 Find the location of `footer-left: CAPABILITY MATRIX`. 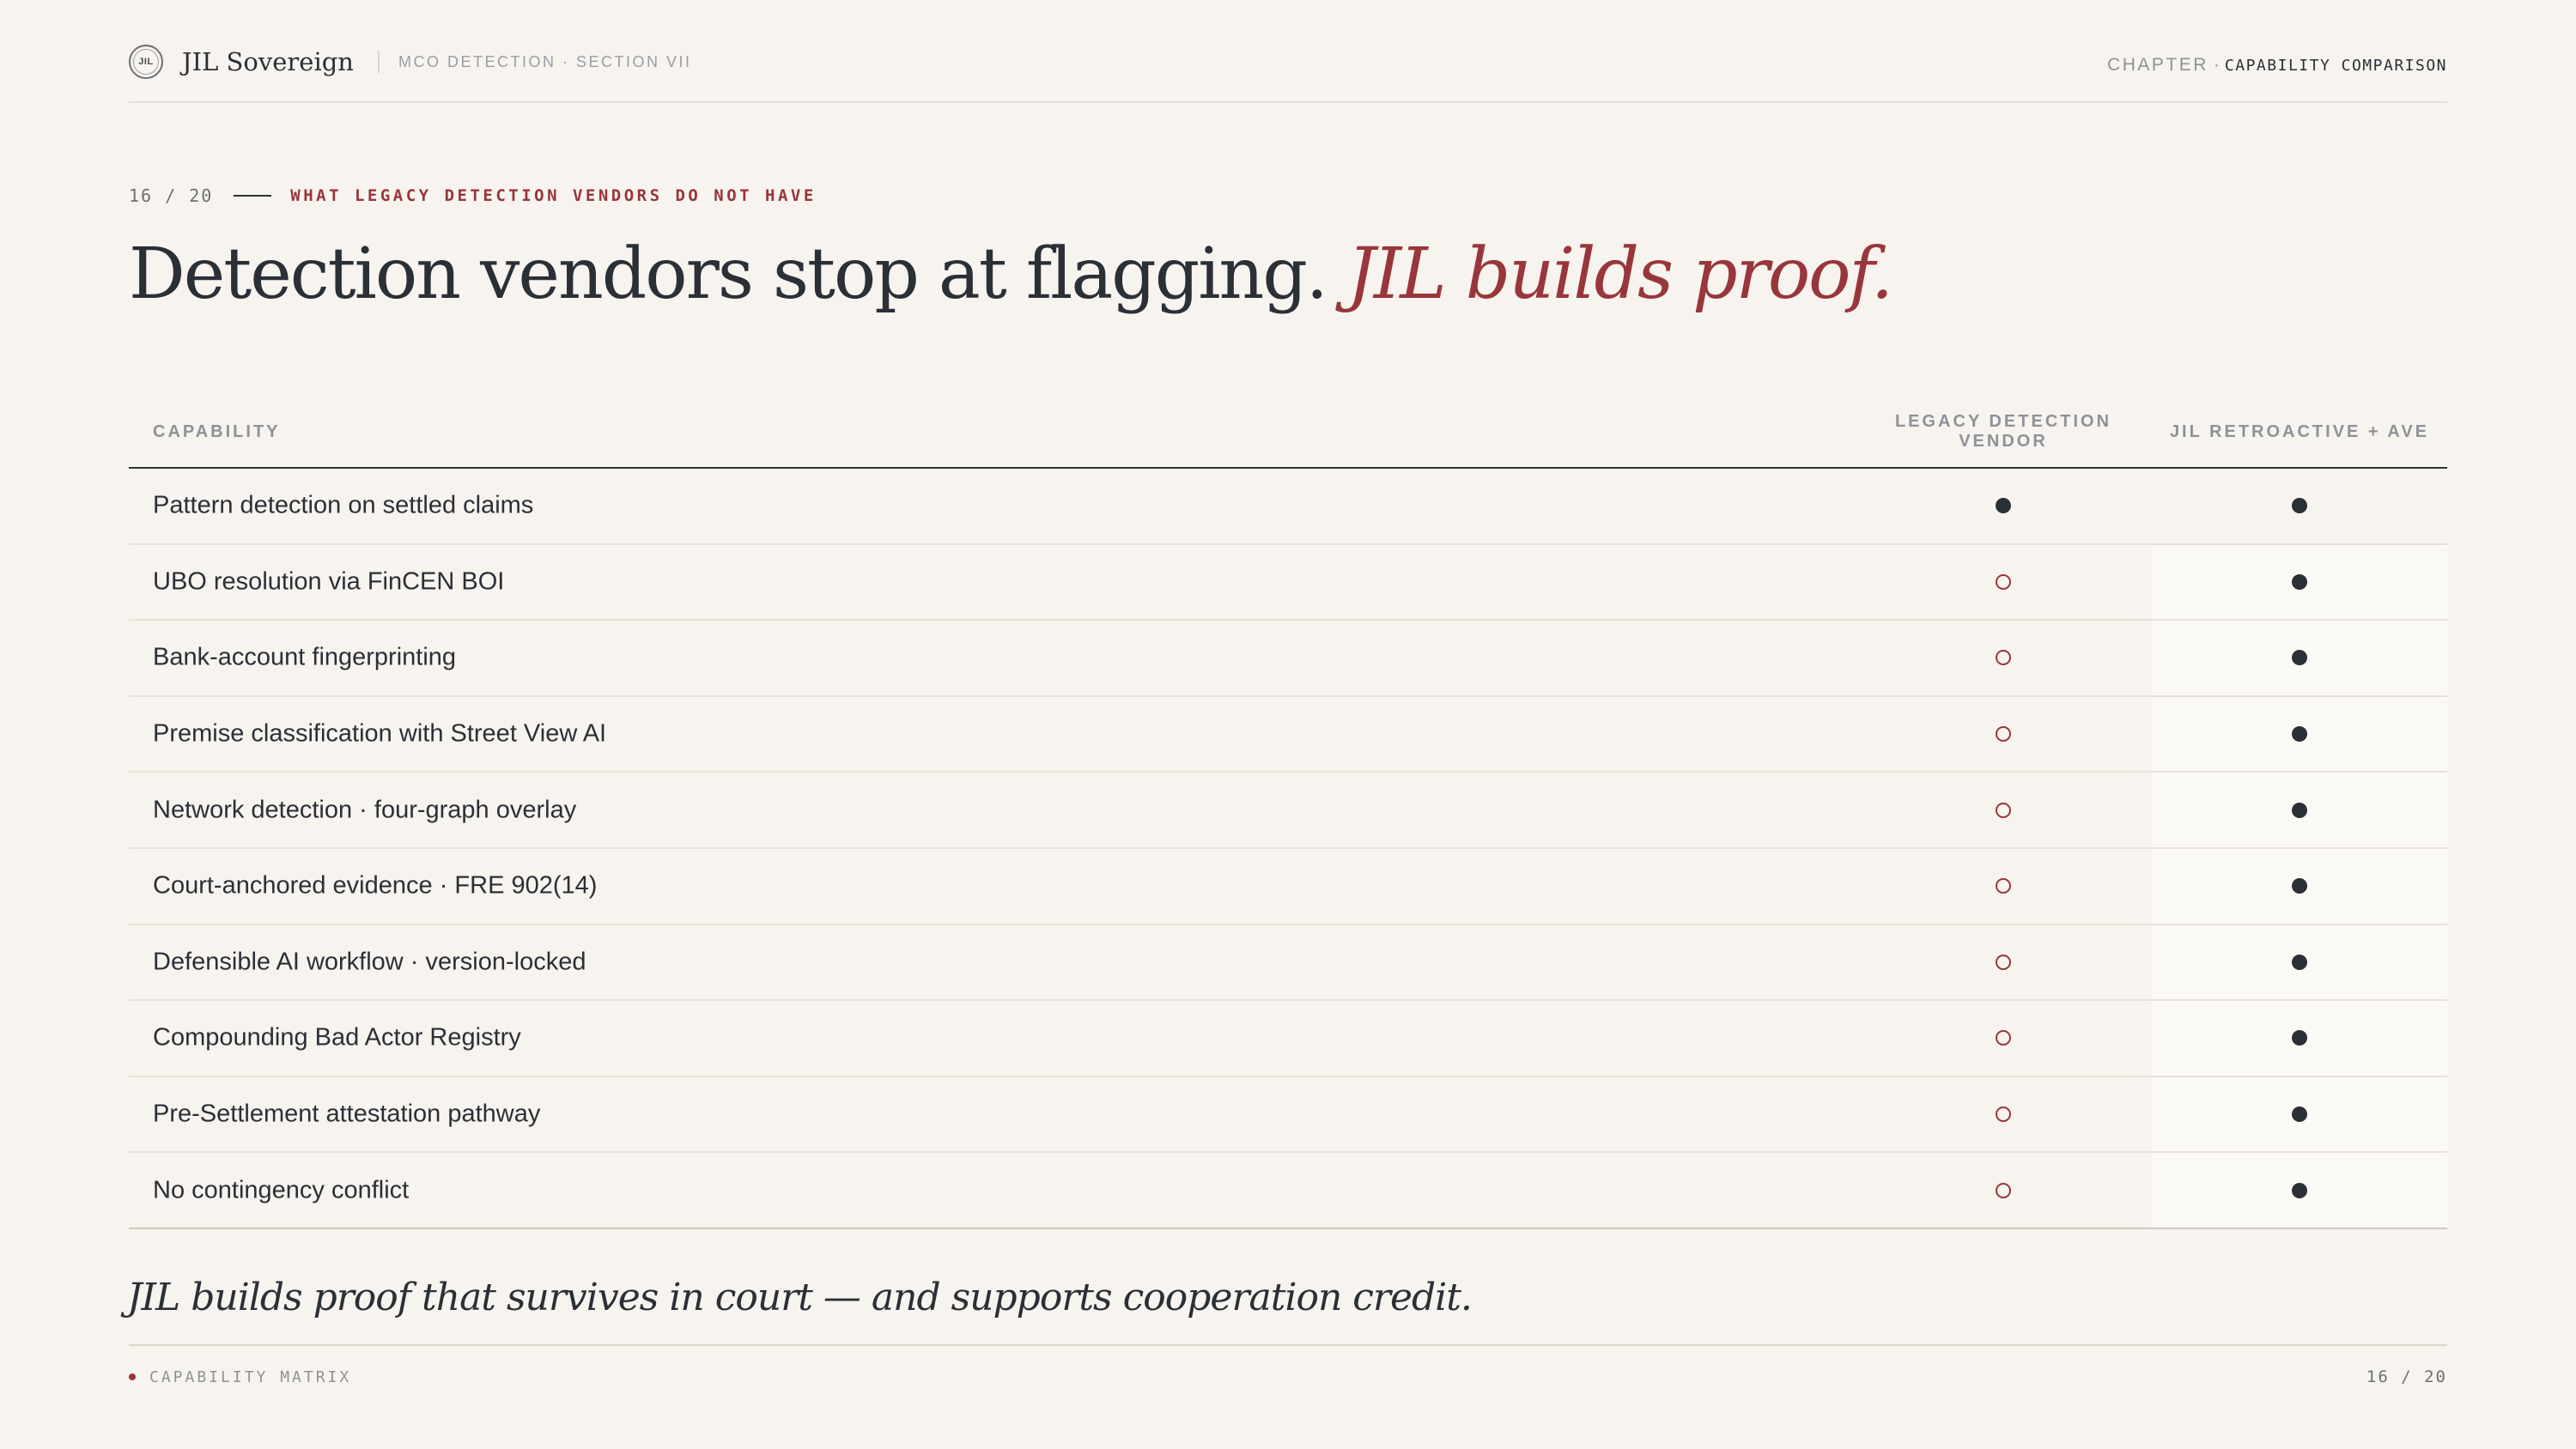

footer-left: CAPABILITY MATRIX is located at coordinates (240, 1377).